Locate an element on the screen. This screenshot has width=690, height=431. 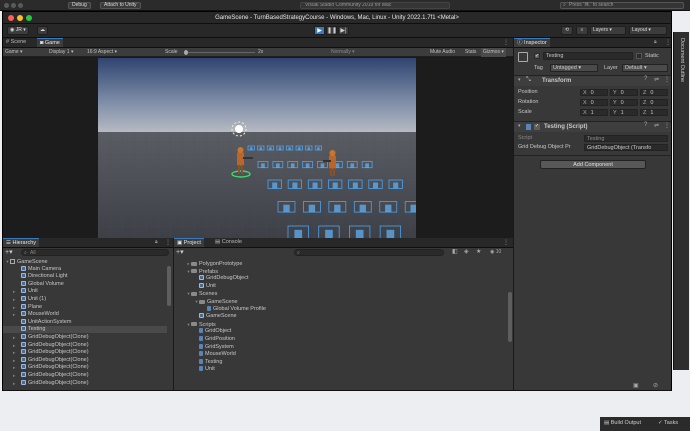
filter-type-icon: ◧ is located at coordinates (455, 251).